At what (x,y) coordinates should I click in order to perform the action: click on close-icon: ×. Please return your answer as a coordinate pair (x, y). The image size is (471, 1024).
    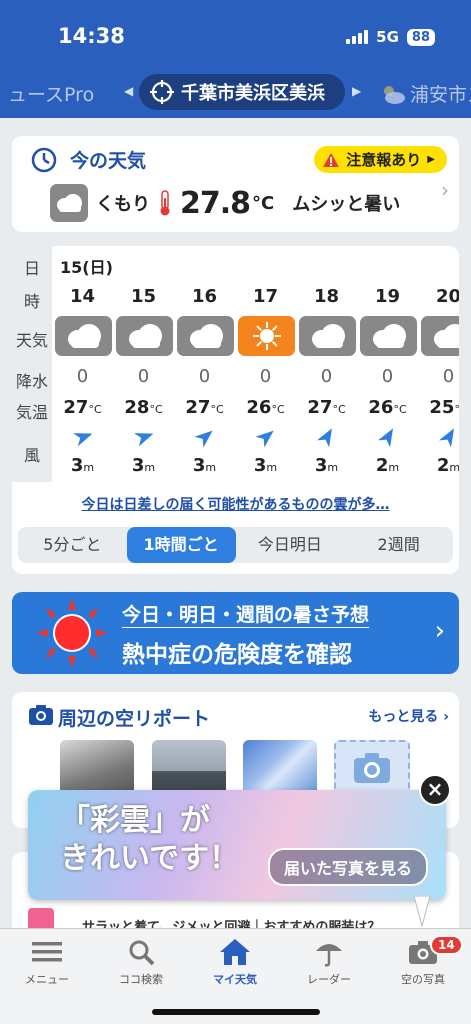
    Looking at the image, I should click on (435, 790).